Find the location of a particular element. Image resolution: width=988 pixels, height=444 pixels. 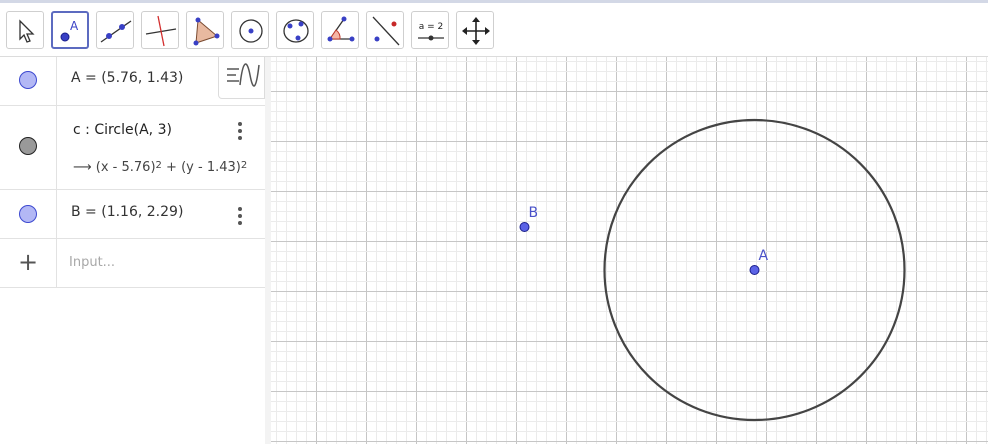

circle-with-center-icon is located at coordinates (251, 31).